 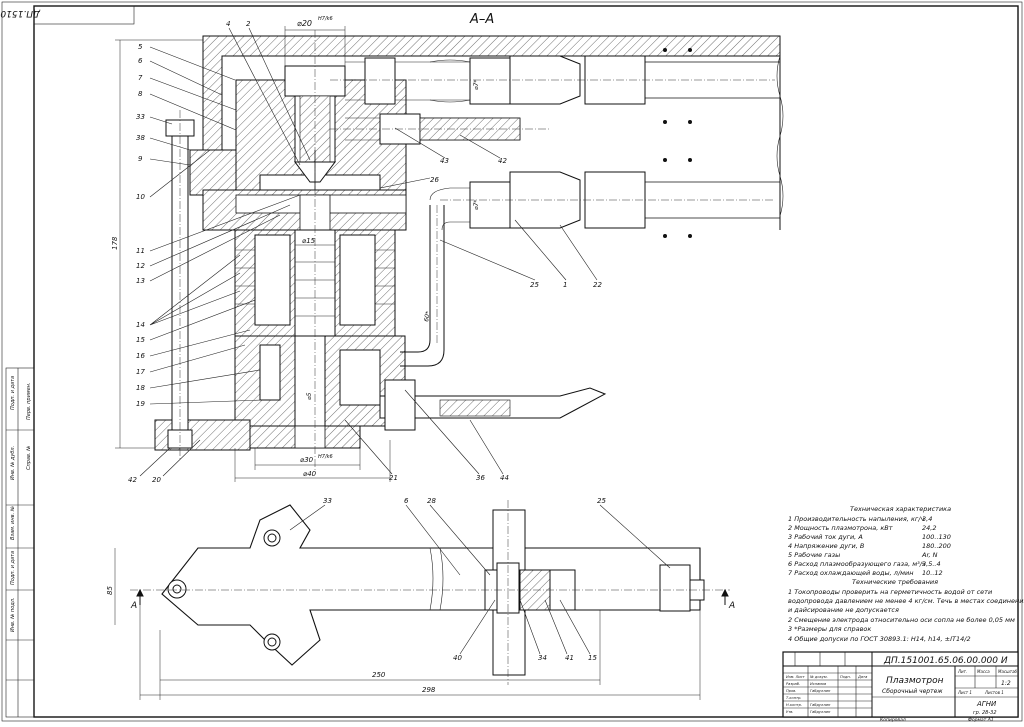 What do you see at coordinates (430, 592) in the screenshot?
I see `plan-view` at bounding box center [430, 592].